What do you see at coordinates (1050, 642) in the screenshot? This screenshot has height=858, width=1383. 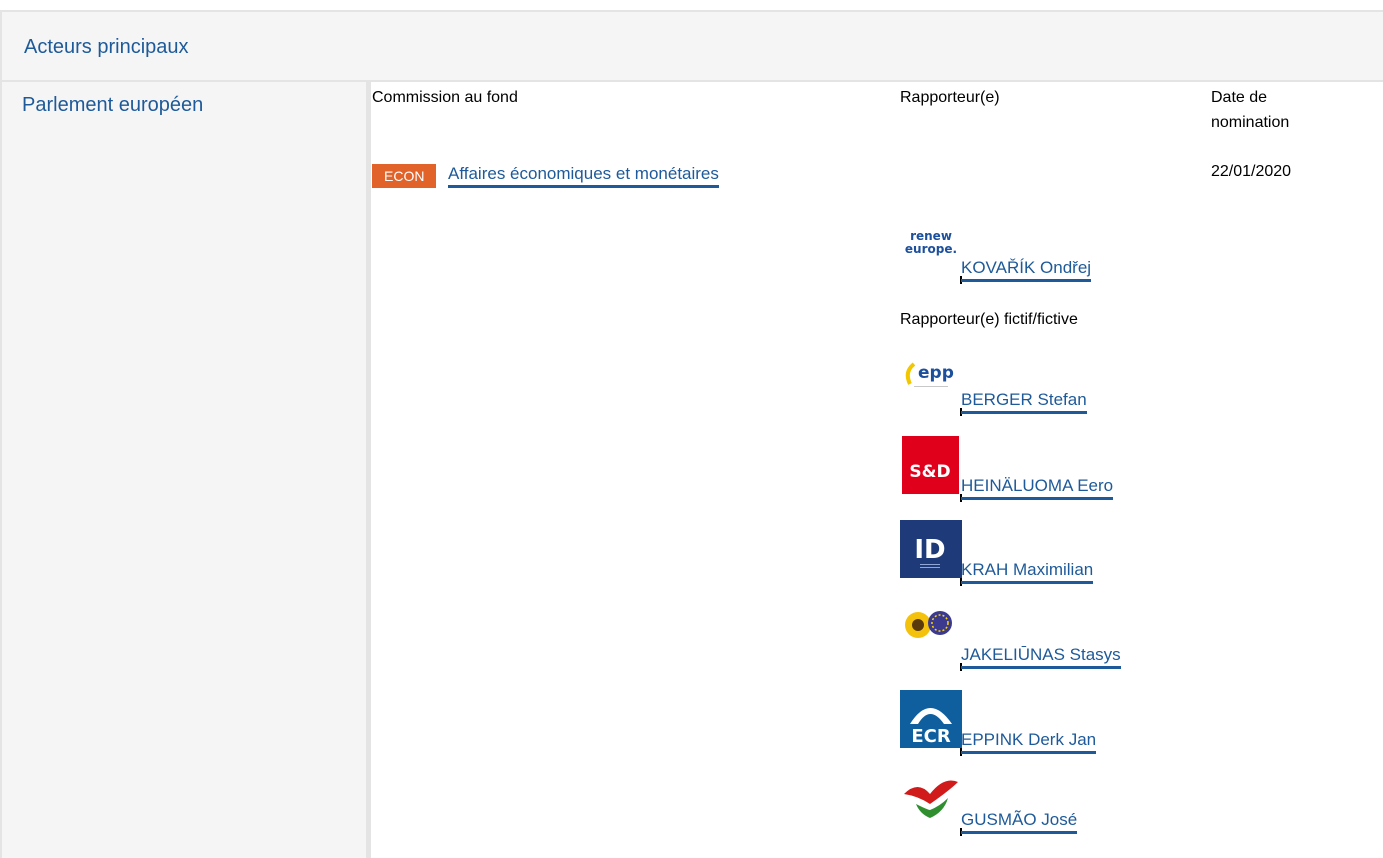 I see `shadow-entry: JAKELIŪNAS Stasys` at bounding box center [1050, 642].